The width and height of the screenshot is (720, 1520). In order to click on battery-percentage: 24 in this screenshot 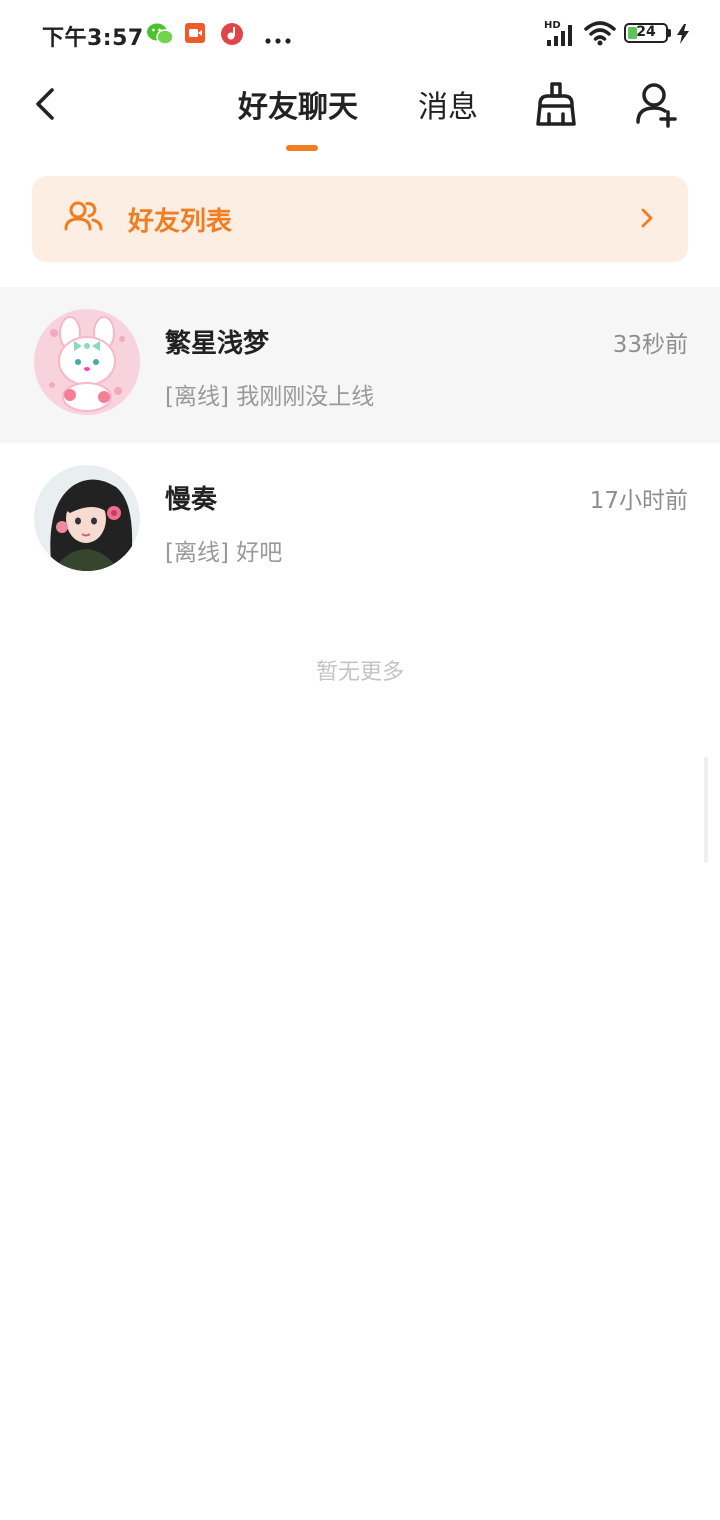, I will do `click(646, 32)`.